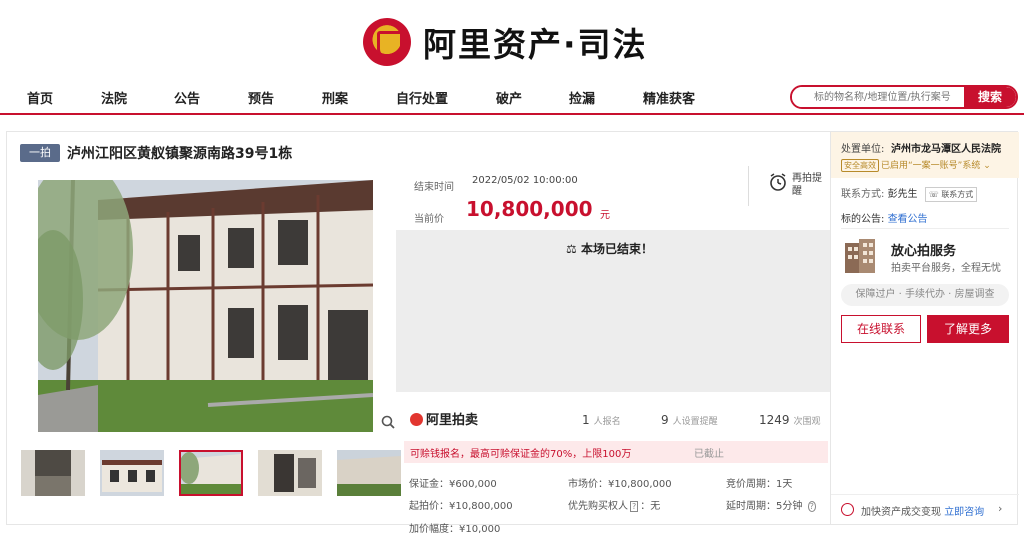  I want to click on auction-ended-banner: ⚖ 本场已结束！, so click(613, 311).